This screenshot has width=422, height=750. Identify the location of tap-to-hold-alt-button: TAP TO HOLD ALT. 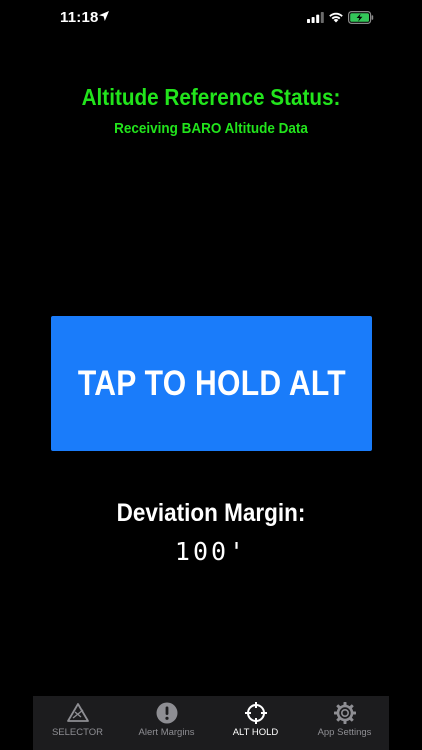
(211, 383).